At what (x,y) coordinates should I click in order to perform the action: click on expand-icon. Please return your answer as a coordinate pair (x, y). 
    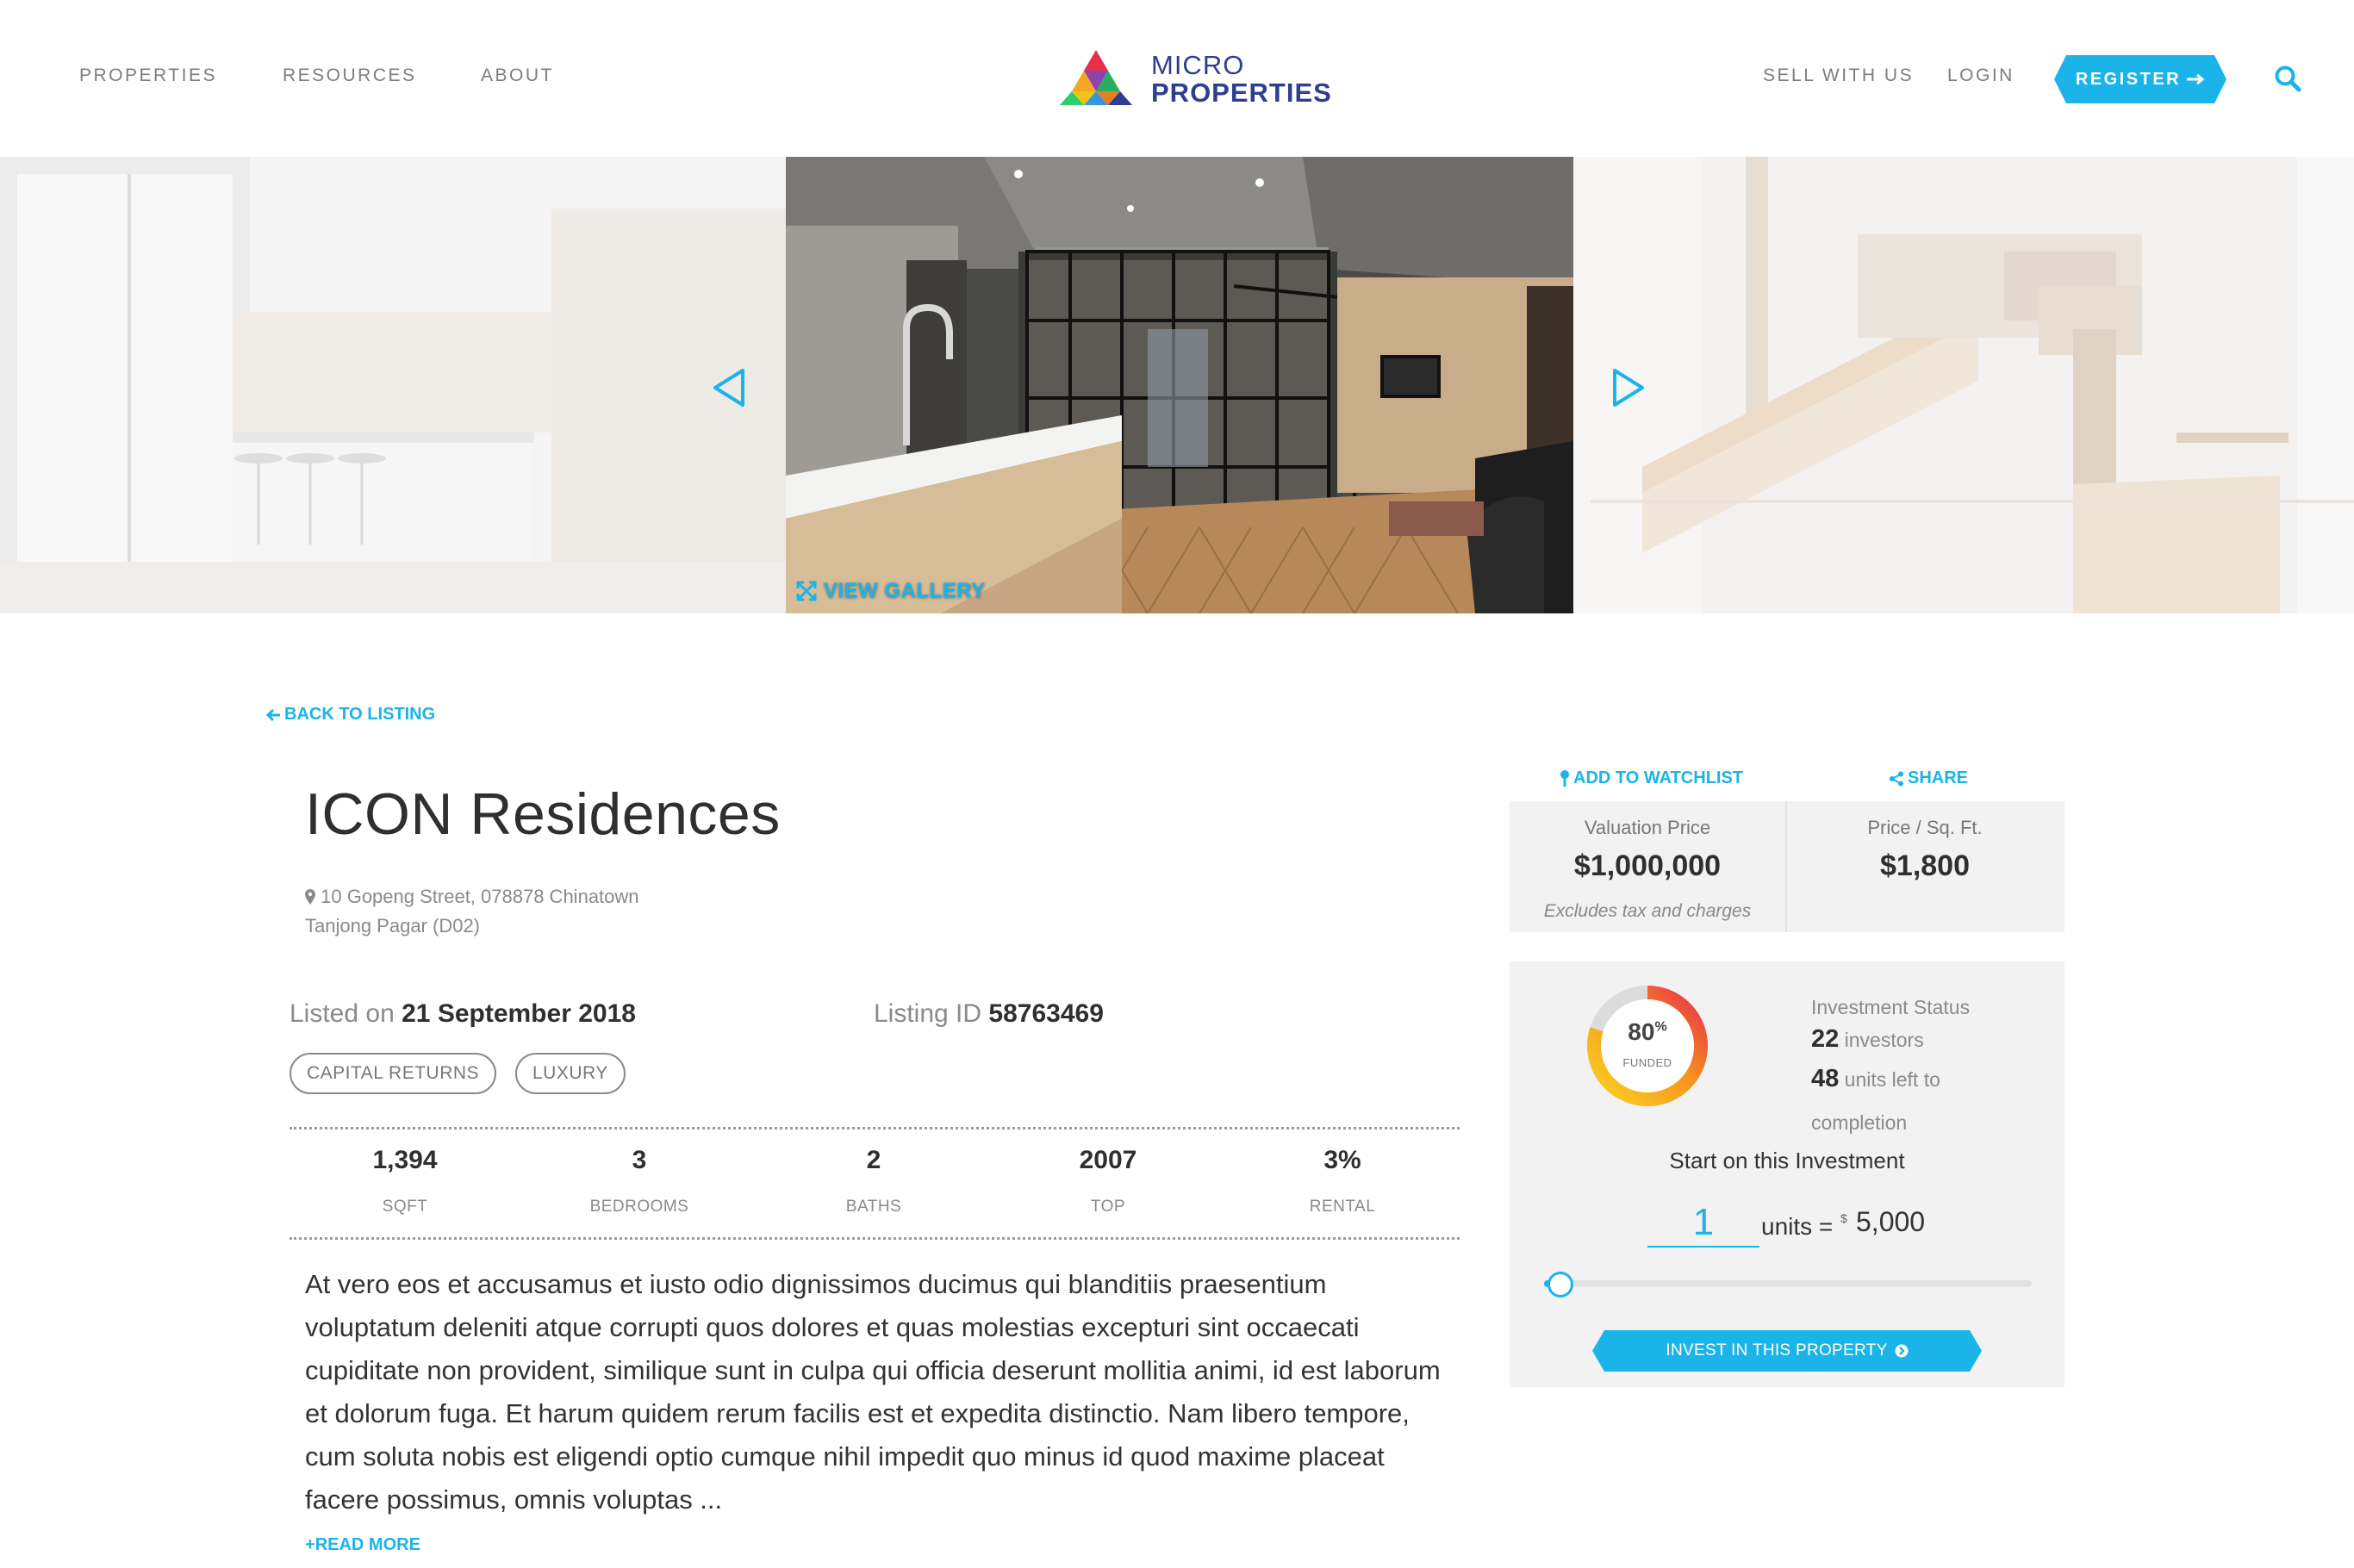
    Looking at the image, I should click on (806, 591).